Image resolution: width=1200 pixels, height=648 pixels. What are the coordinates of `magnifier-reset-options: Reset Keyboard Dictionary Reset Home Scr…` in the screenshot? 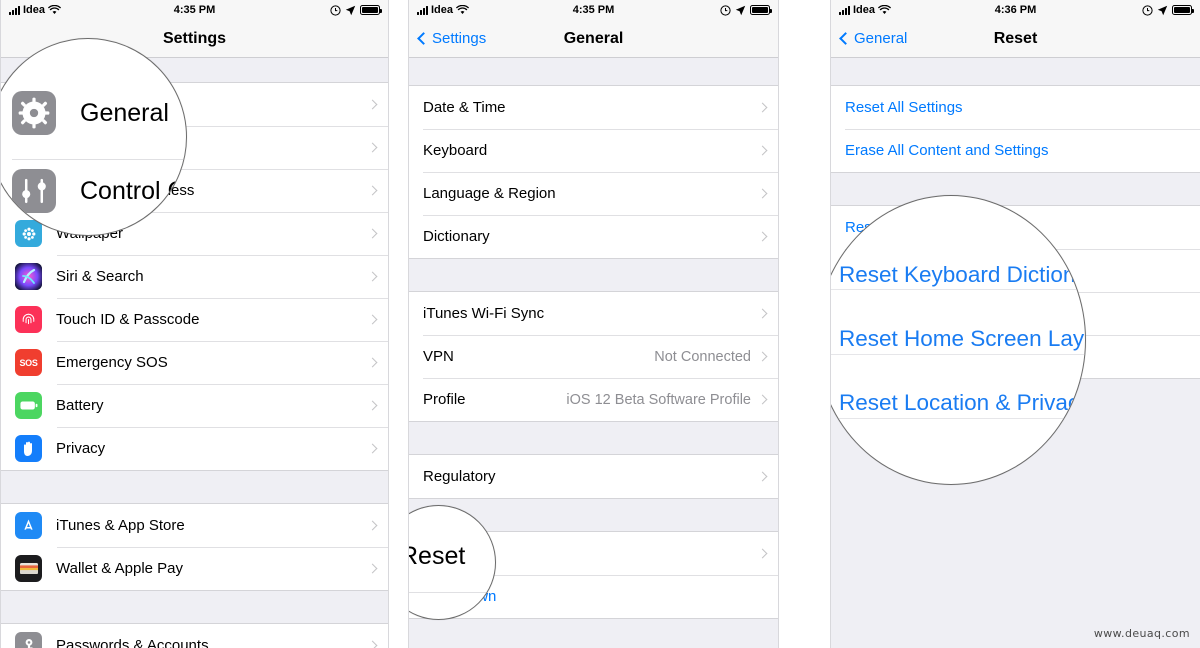 It's located at (958, 340).